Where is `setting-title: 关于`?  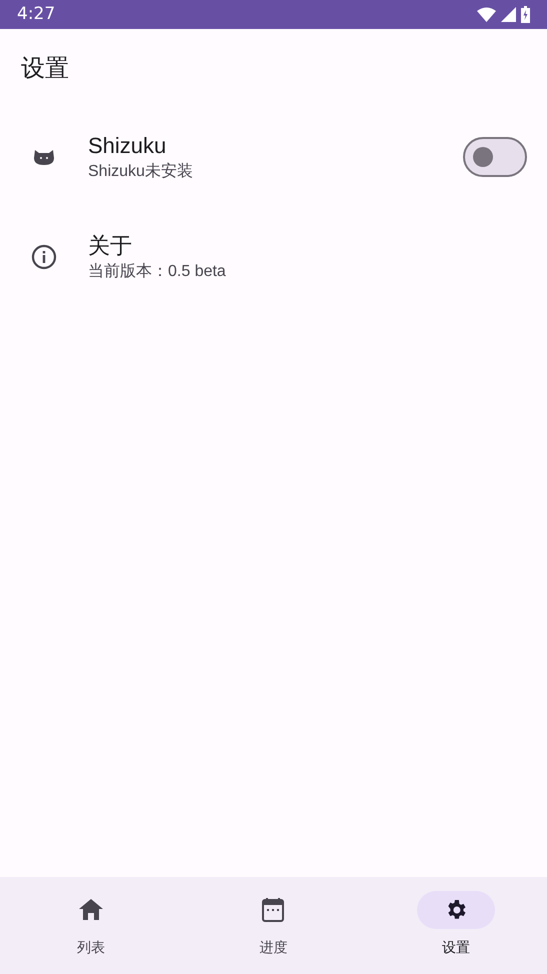 setting-title: 关于 is located at coordinates (110, 246).